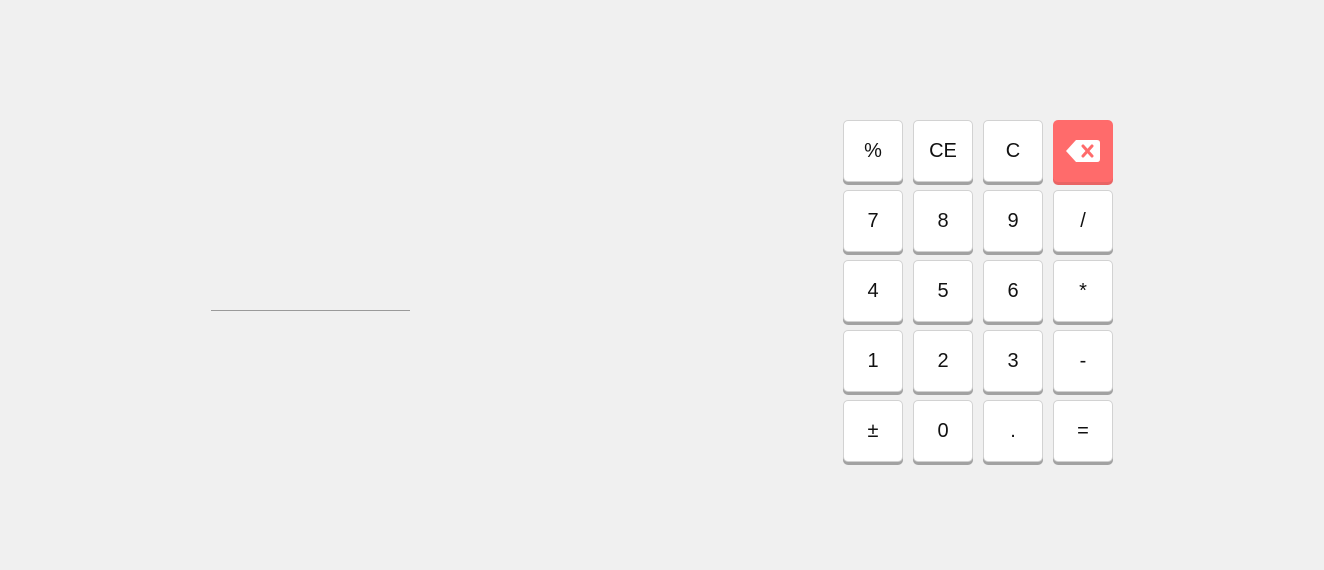 This screenshot has width=1324, height=570. I want to click on key-label: 2, so click(943, 360).